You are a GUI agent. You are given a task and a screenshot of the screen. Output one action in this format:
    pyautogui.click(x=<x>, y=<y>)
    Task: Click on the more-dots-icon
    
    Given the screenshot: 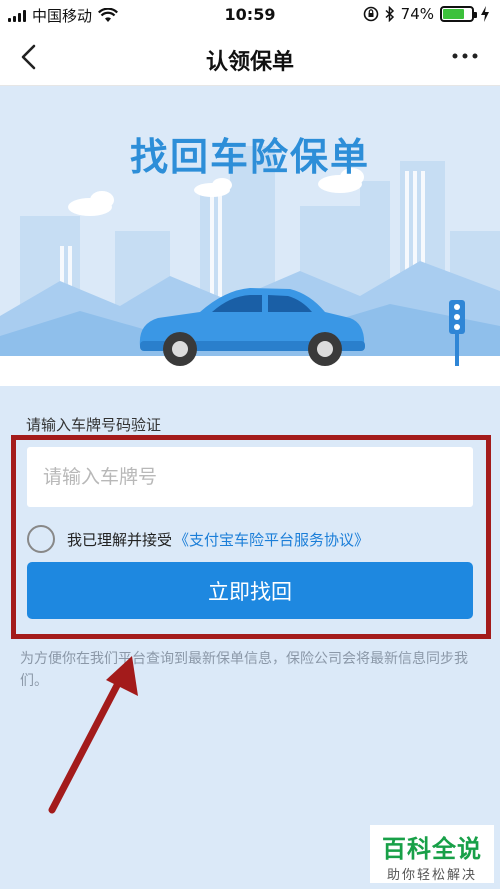 What is the action you would take?
    pyautogui.click(x=465, y=56)
    